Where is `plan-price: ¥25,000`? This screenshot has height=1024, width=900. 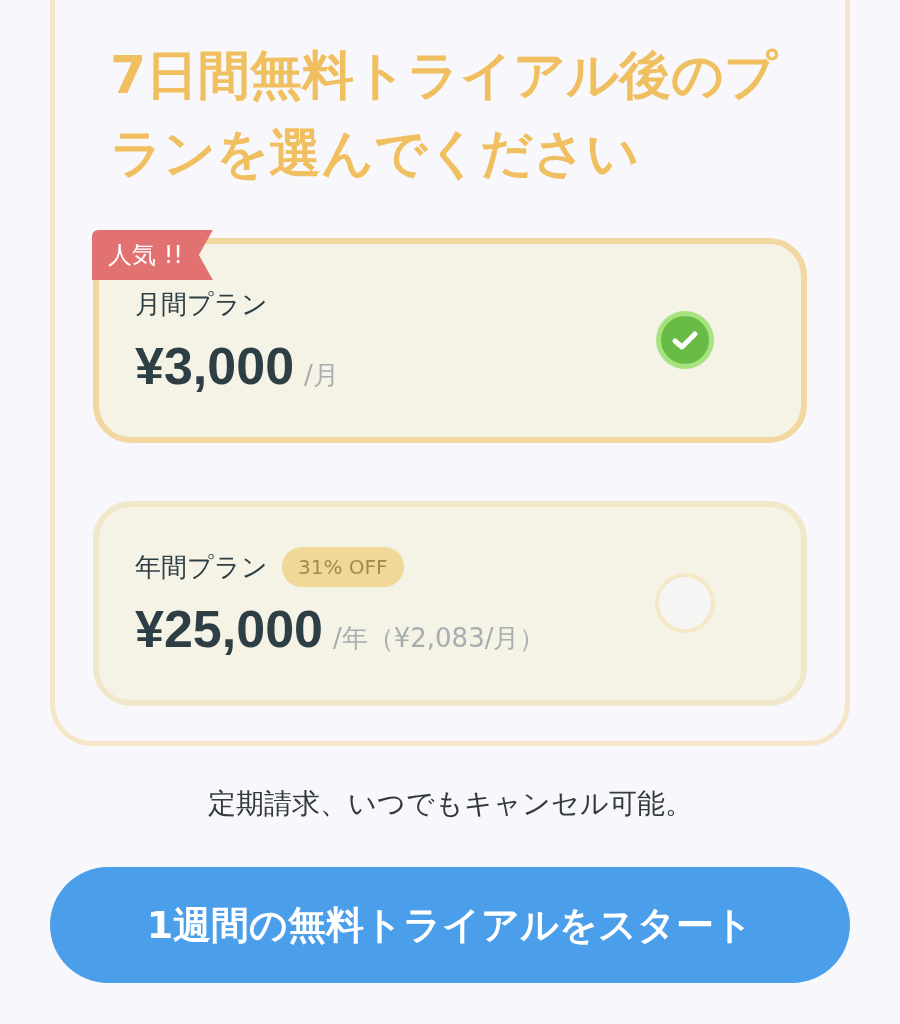
plan-price: ¥25,000 is located at coordinates (229, 629).